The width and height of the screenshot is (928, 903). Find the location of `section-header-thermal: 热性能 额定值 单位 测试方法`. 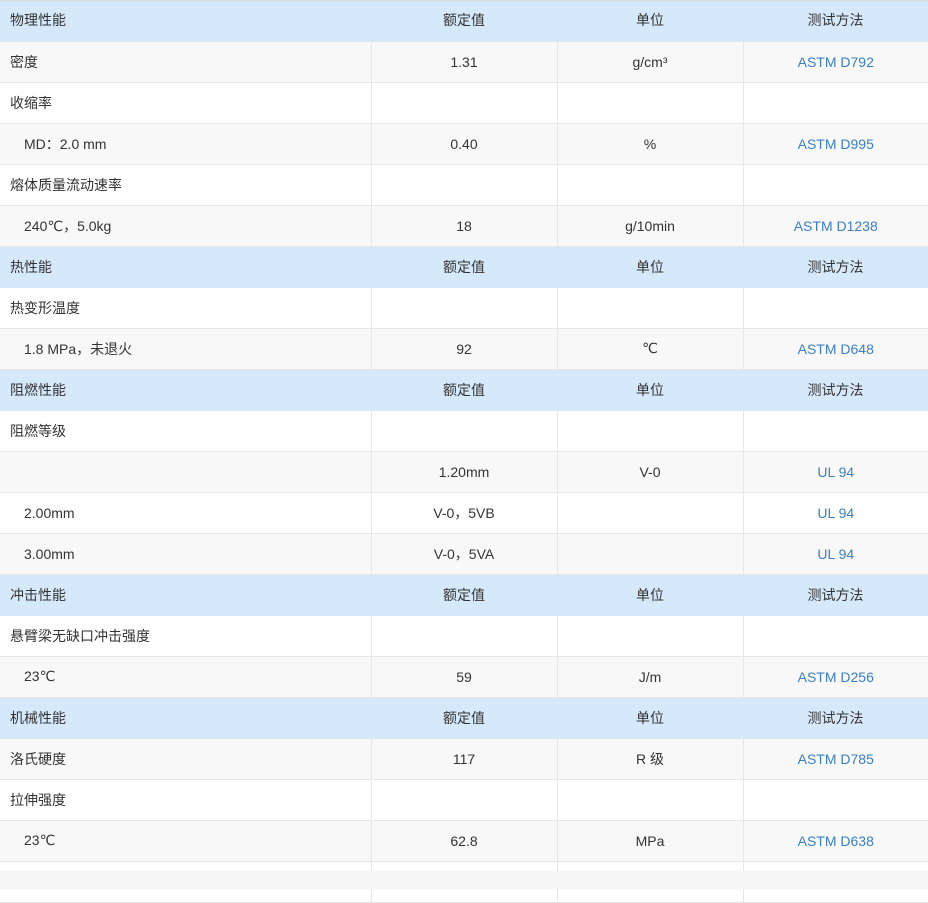

section-header-thermal: 热性能 额定值 单位 测试方法 is located at coordinates (464, 267).